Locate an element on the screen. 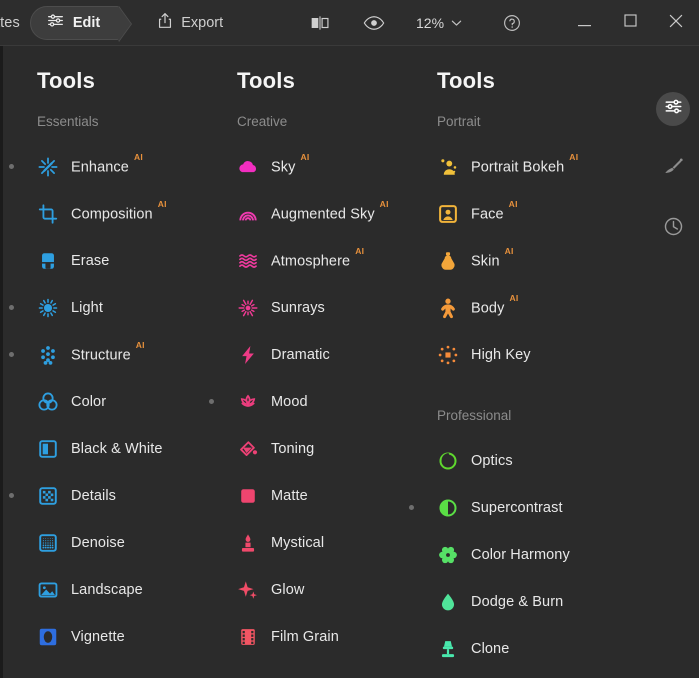 The width and height of the screenshot is (699, 678). help-circle-icon is located at coordinates (512, 23).